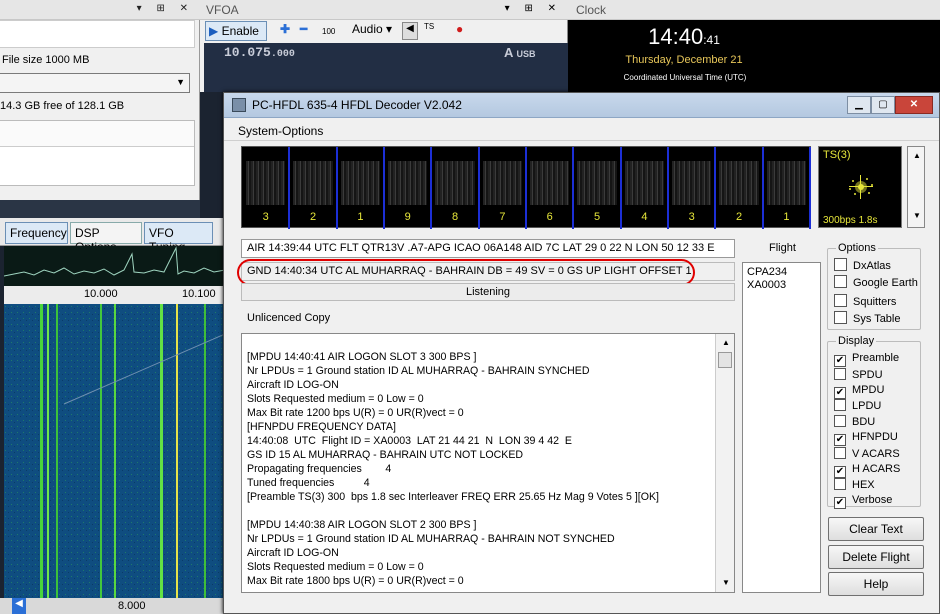 This screenshot has height=614, width=940. I want to click on display-spdu: SPDU, so click(858, 374).